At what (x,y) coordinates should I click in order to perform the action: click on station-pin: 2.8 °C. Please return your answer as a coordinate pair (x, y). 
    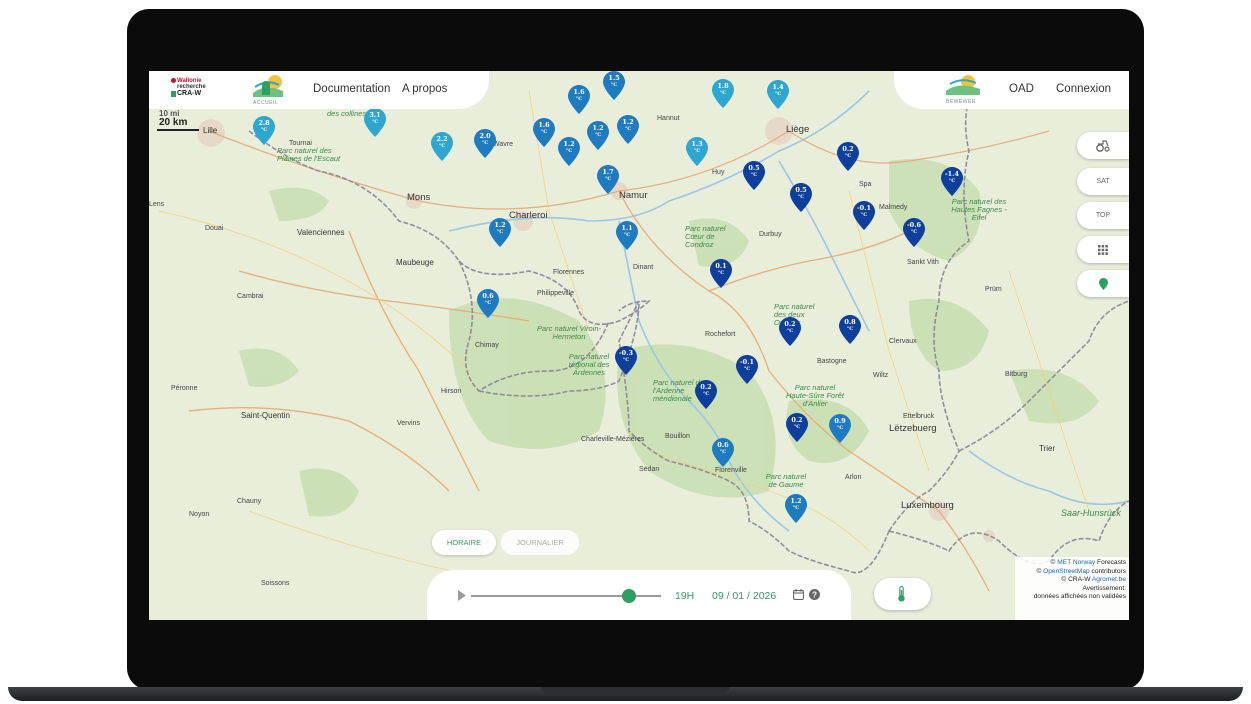
    Looking at the image, I should click on (264, 130).